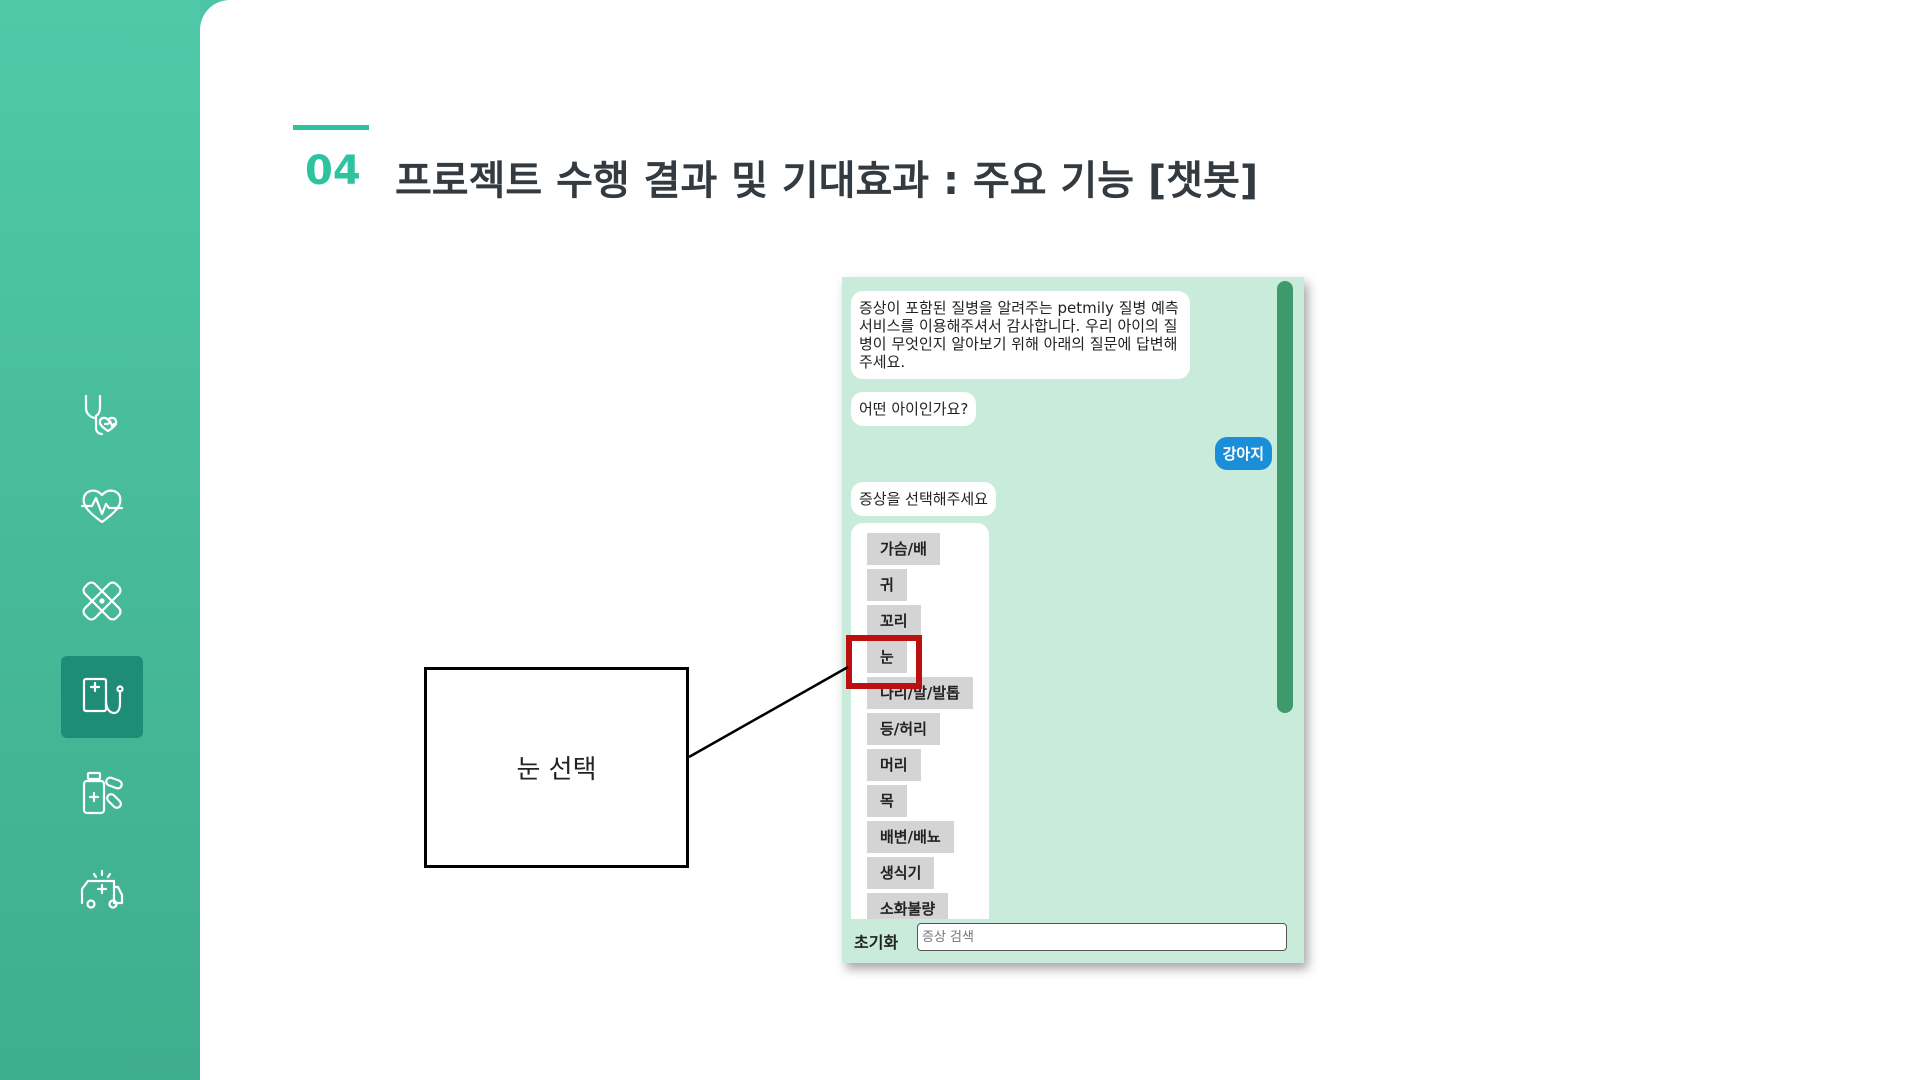 Image resolution: width=1920 pixels, height=1080 pixels. I want to click on callout-text: 눈 선택, so click(556, 770).